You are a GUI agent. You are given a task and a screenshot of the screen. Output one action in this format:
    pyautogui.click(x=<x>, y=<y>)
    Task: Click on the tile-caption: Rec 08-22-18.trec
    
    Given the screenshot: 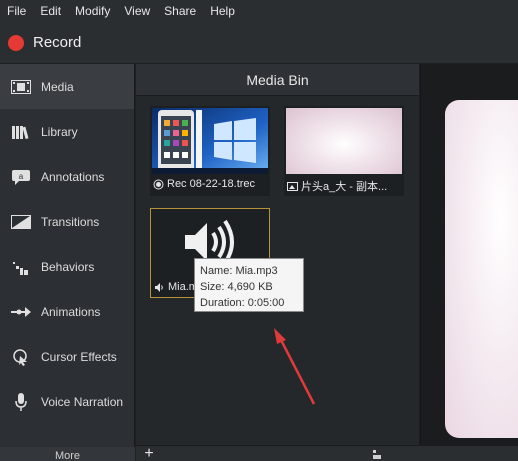 What is the action you would take?
    pyautogui.click(x=210, y=184)
    